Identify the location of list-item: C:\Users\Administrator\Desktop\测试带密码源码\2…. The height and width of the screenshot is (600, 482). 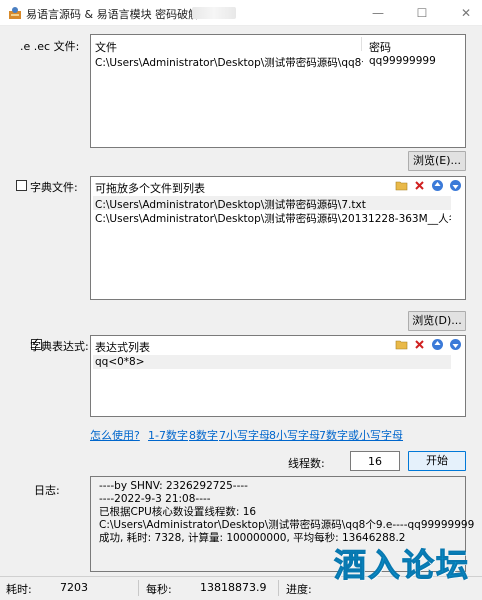
(272, 217).